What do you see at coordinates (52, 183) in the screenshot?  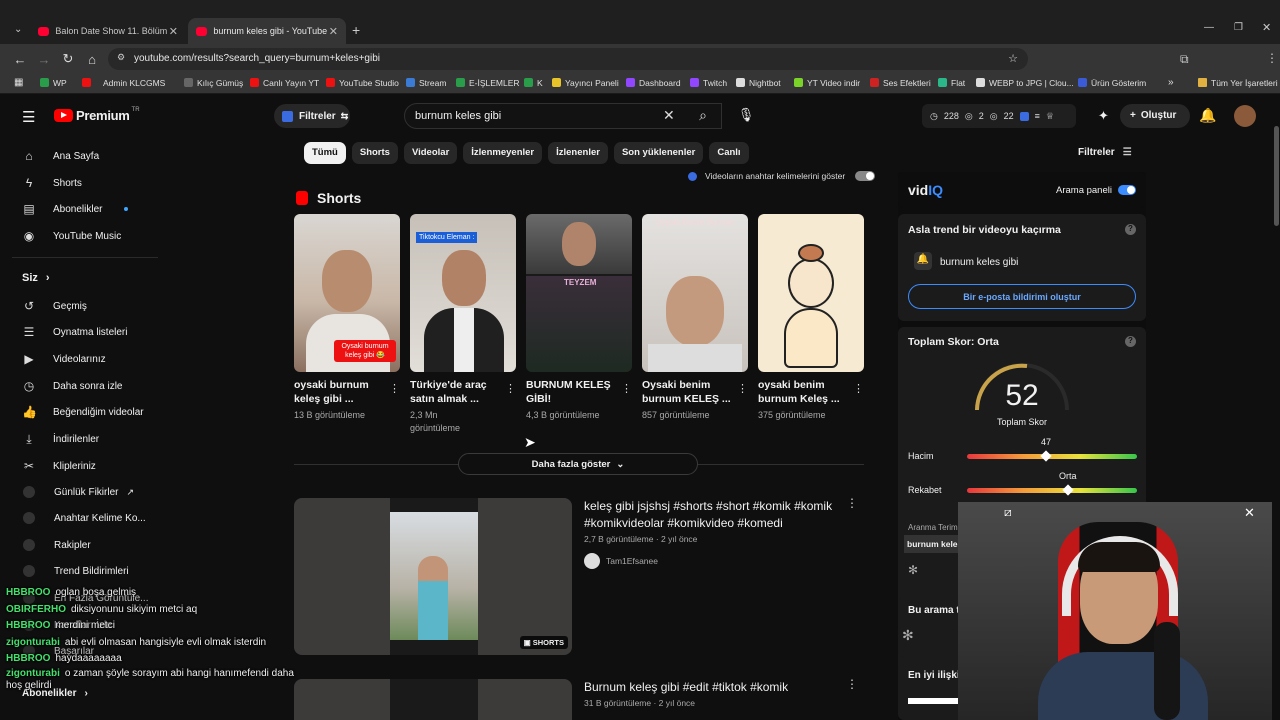 I see `sidebar-item-shorts: ϟ Shorts` at bounding box center [52, 183].